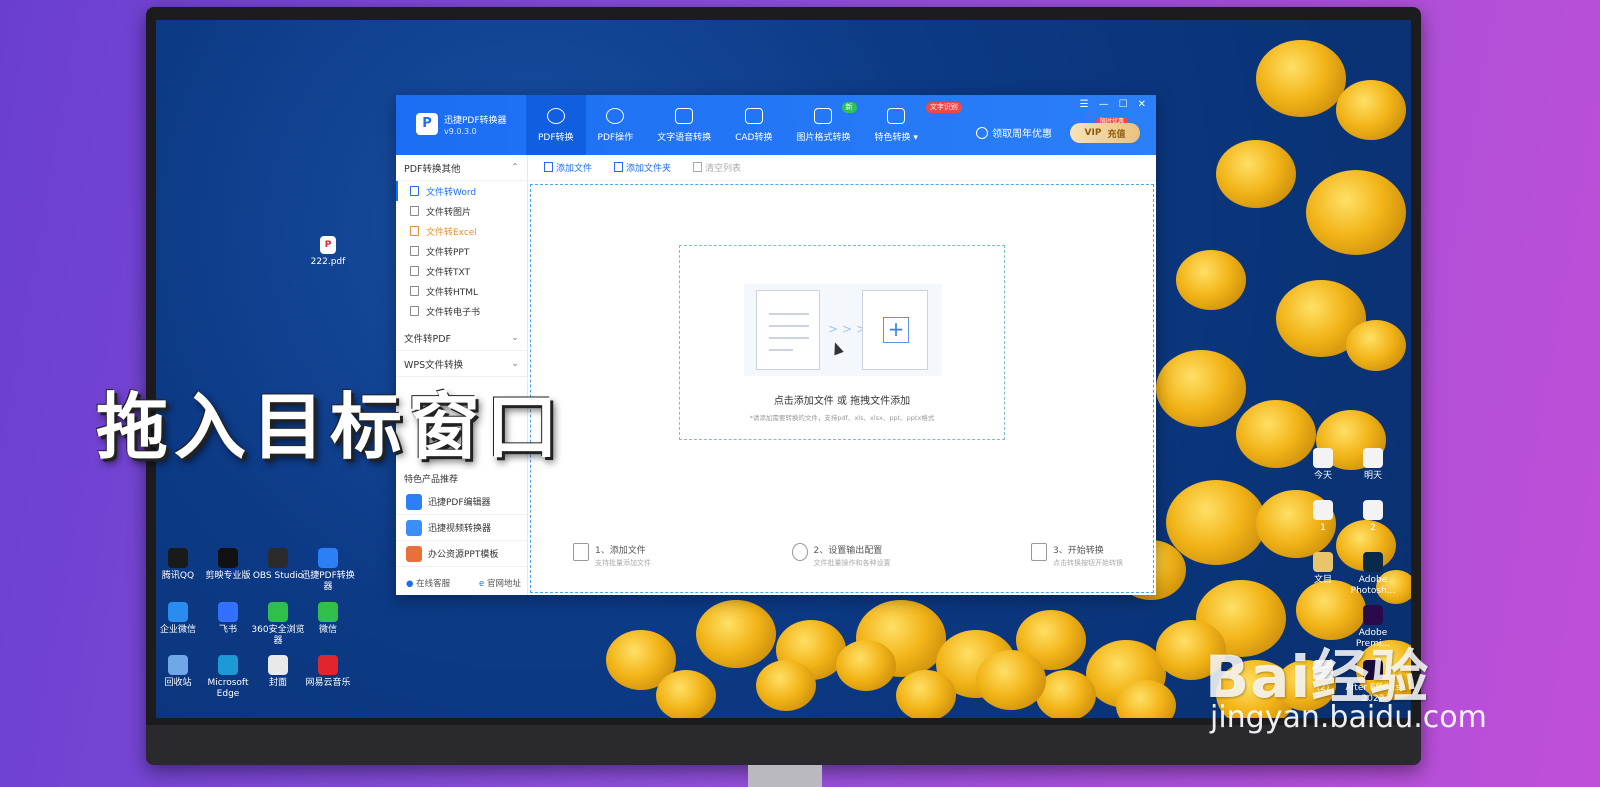 The width and height of the screenshot is (1600, 787). Describe the element at coordinates (581, 552) in the screenshot. I see `add-file-step-icon` at that location.